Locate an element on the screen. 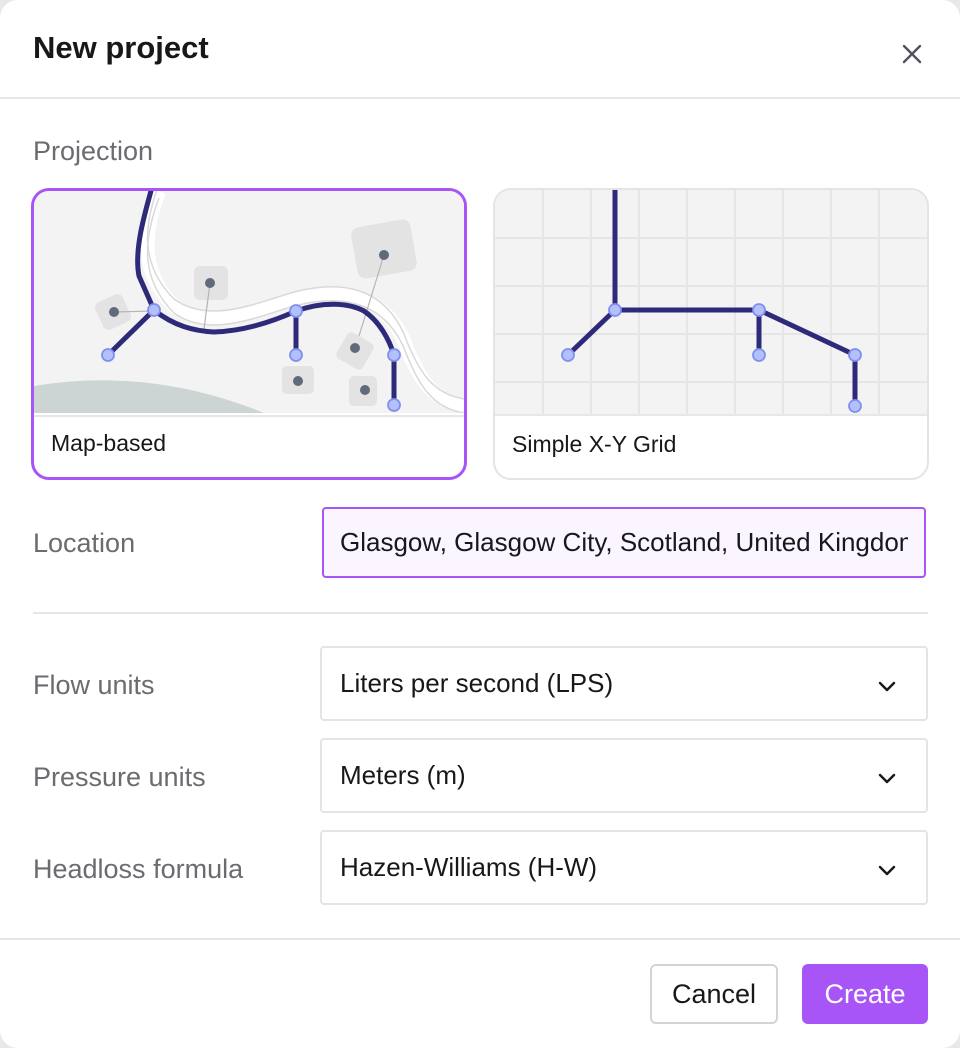  projection-option-simple-grid: Simple X-Y Grid is located at coordinates (711, 334).